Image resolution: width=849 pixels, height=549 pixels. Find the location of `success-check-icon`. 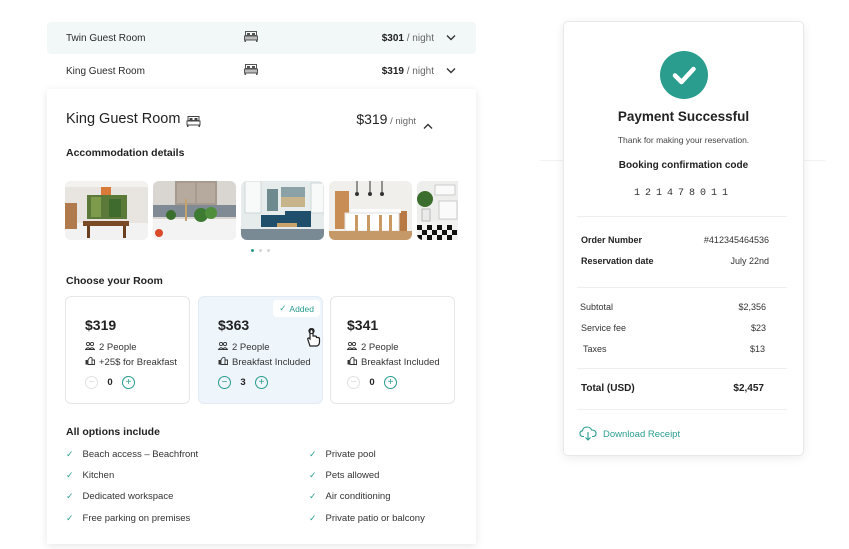

success-check-icon is located at coordinates (684, 75).